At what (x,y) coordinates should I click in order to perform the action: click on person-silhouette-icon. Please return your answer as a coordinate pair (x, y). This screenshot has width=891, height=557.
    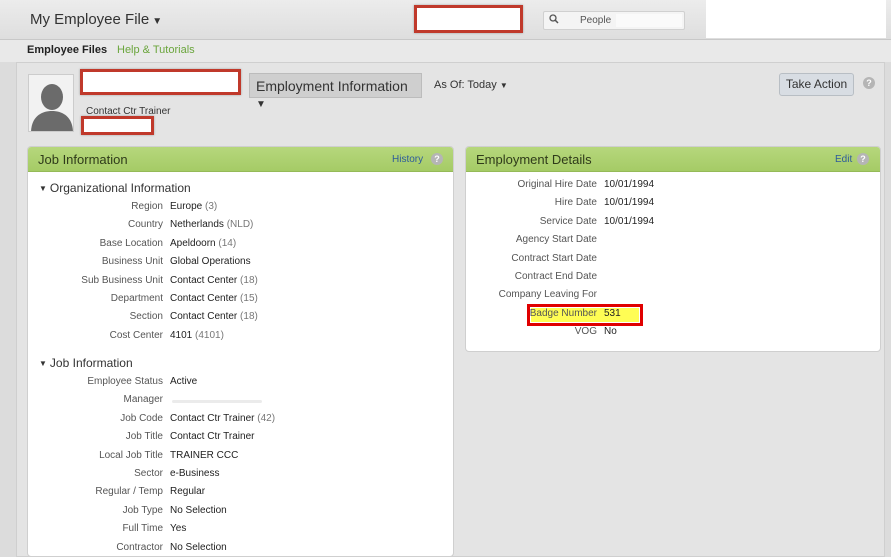
    Looking at the image, I should click on (51, 103).